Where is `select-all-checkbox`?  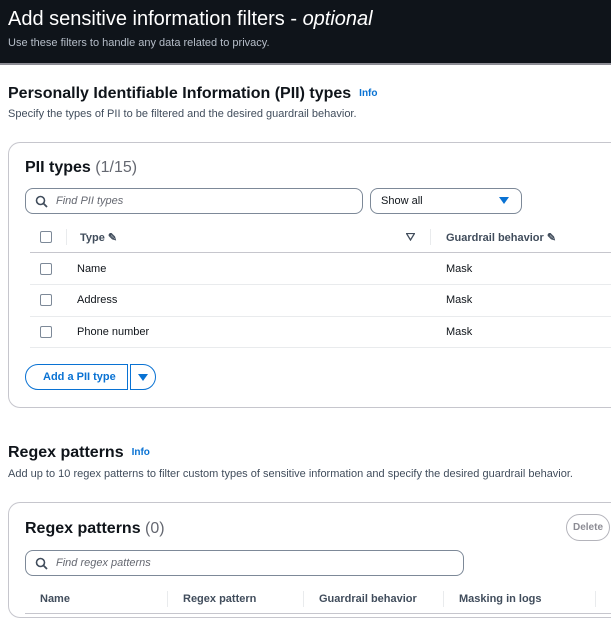 select-all-checkbox is located at coordinates (46, 237).